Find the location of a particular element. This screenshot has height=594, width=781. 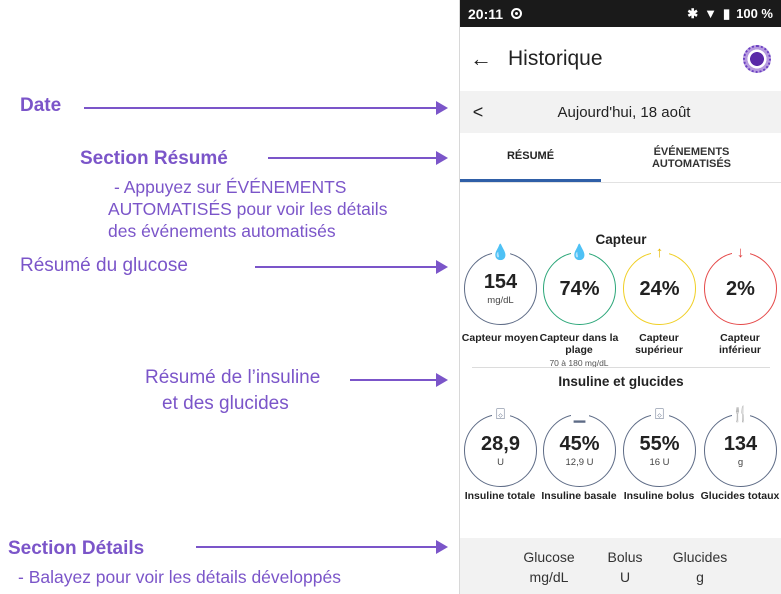

insulin-stat-label: Insuline totale is located at coordinates (500, 496).